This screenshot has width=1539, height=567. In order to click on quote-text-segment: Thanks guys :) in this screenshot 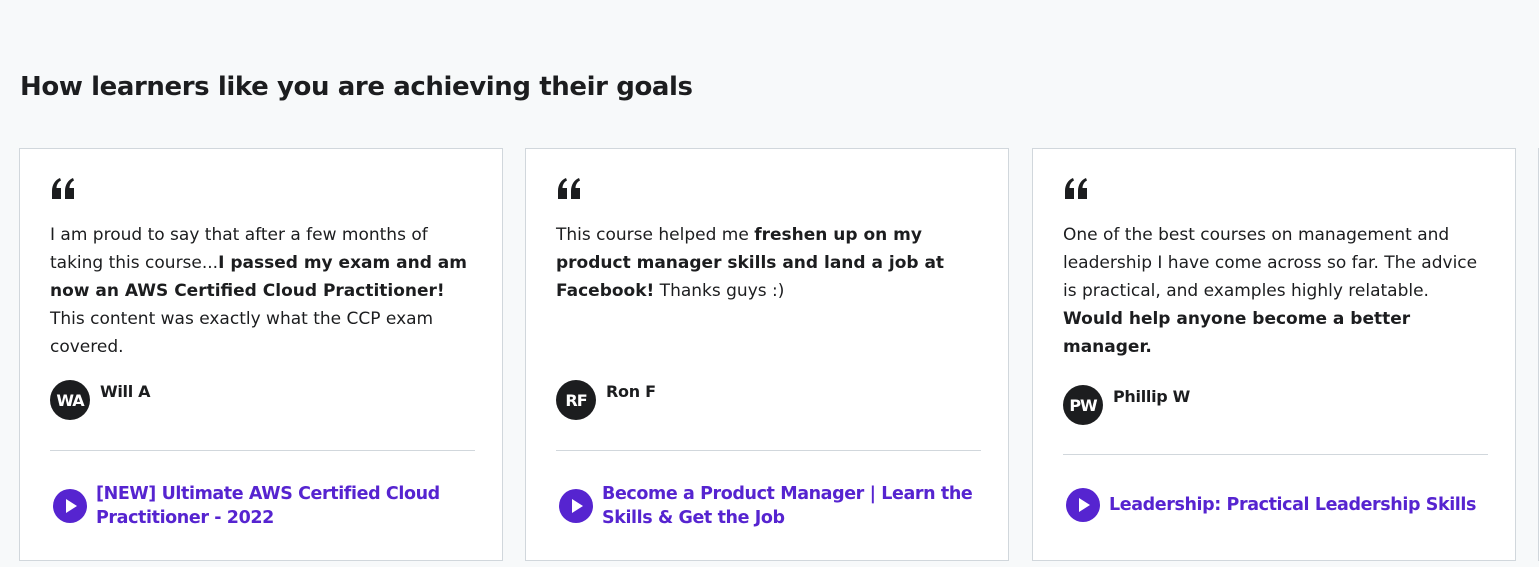, I will do `click(719, 291)`.